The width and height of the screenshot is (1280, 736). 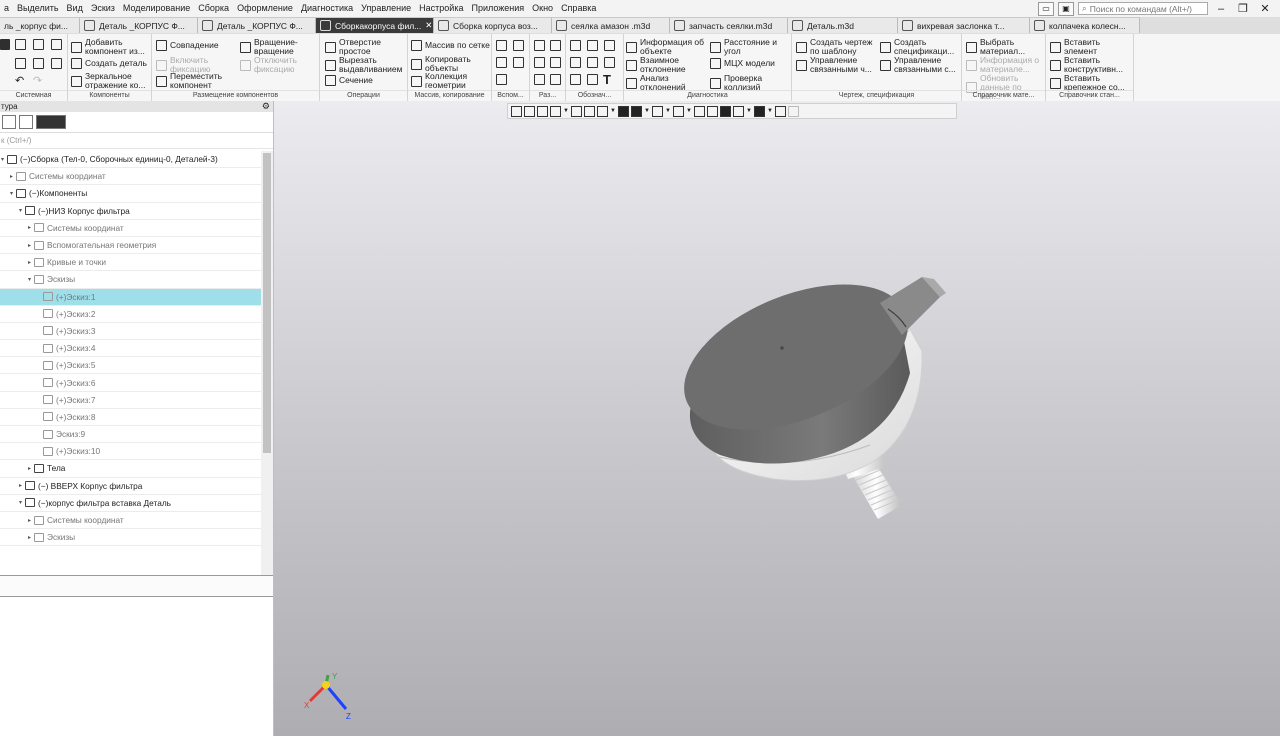 I want to click on tree-node: (+)Эскиз:4, so click(x=130, y=349).